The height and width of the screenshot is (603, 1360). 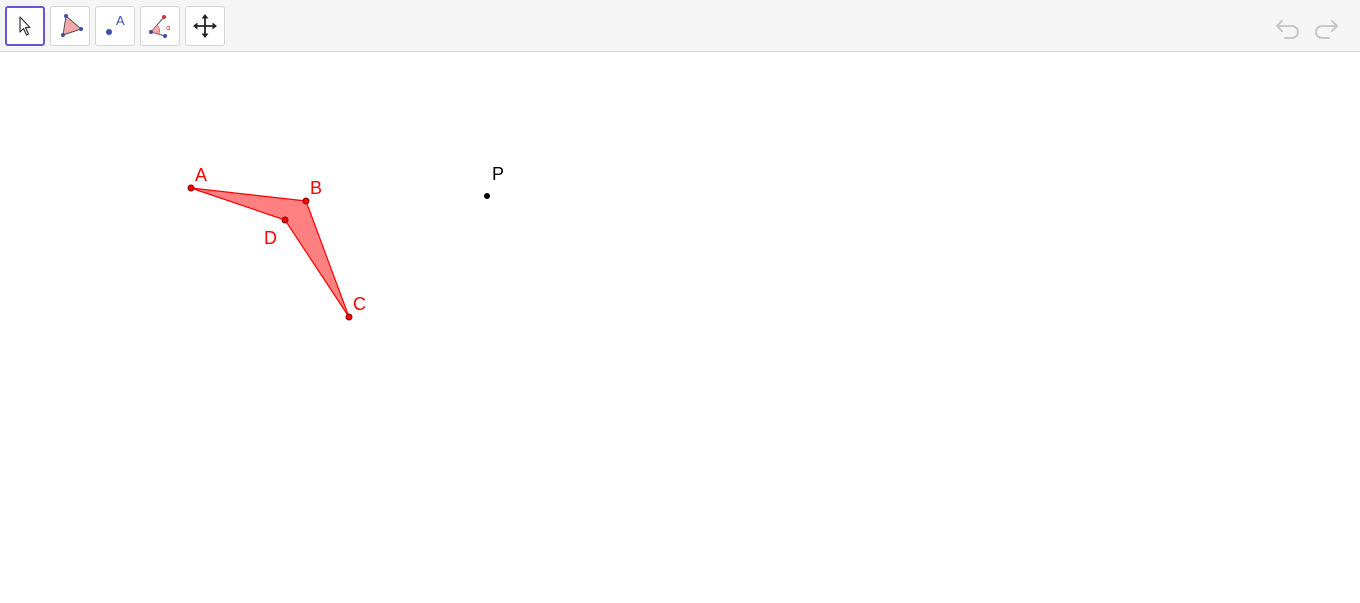 I want to click on redo-button, so click(x=1326, y=27).